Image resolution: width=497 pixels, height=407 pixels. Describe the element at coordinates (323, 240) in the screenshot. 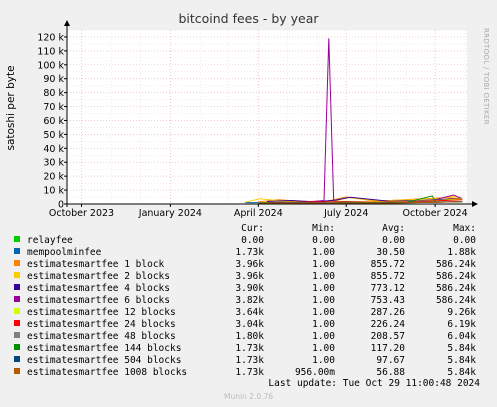

I see `legend-value-min: 0.00` at that location.